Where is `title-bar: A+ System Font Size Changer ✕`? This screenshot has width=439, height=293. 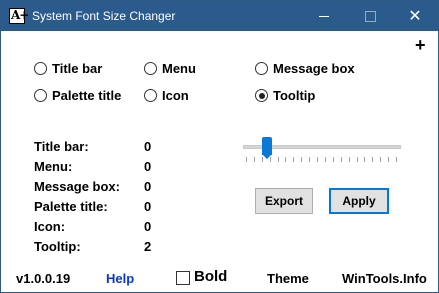
title-bar: A+ System Font Size Changer ✕ is located at coordinates (219, 16).